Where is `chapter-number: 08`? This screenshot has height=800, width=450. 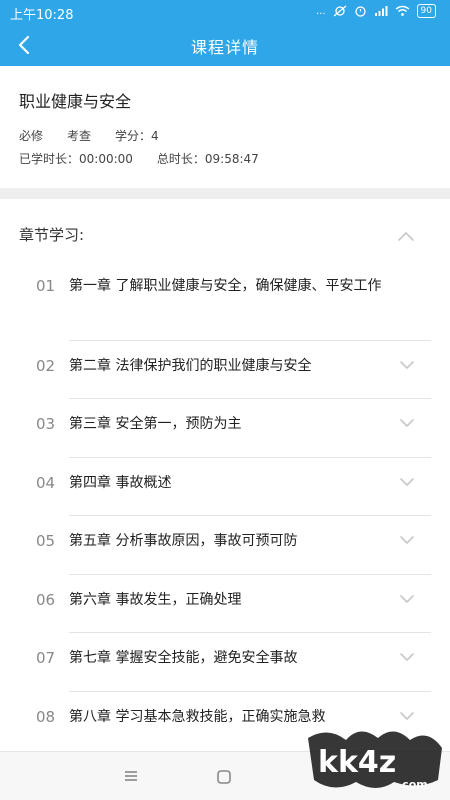 chapter-number: 08 is located at coordinates (46, 717).